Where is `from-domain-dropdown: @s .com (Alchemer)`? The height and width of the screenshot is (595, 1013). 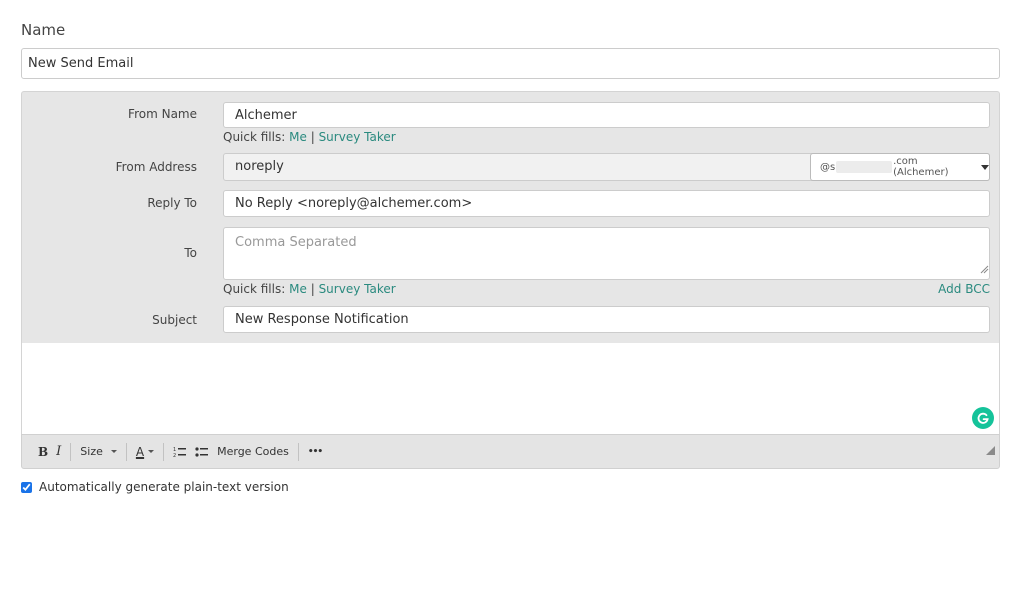 from-domain-dropdown: @s .com (Alchemer) is located at coordinates (900, 167).